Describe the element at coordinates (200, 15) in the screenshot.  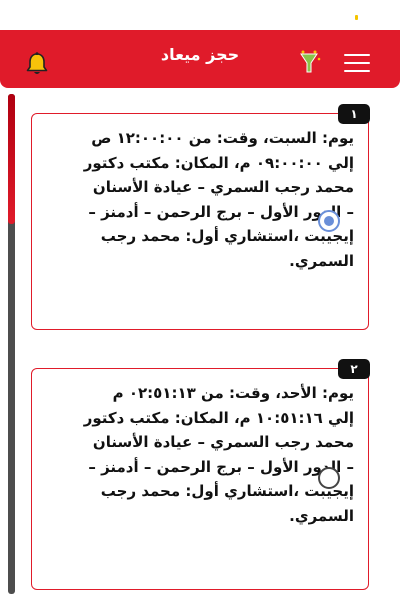
I see `status-bar` at that location.